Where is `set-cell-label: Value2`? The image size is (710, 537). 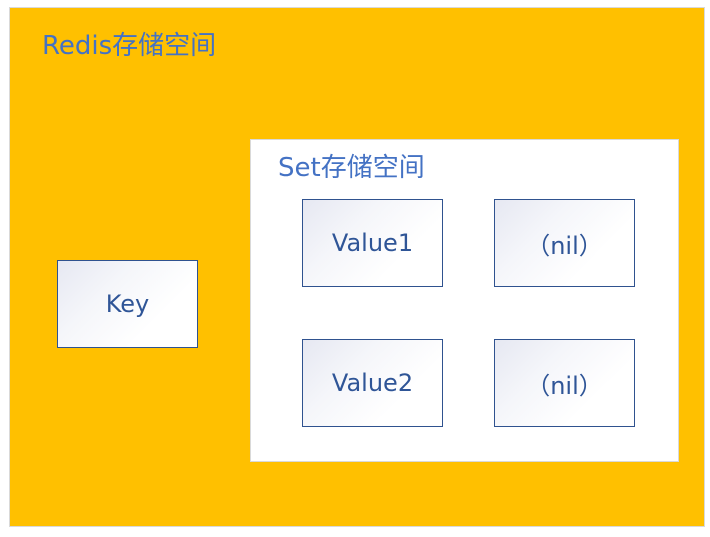
set-cell-label: Value2 is located at coordinates (372, 383).